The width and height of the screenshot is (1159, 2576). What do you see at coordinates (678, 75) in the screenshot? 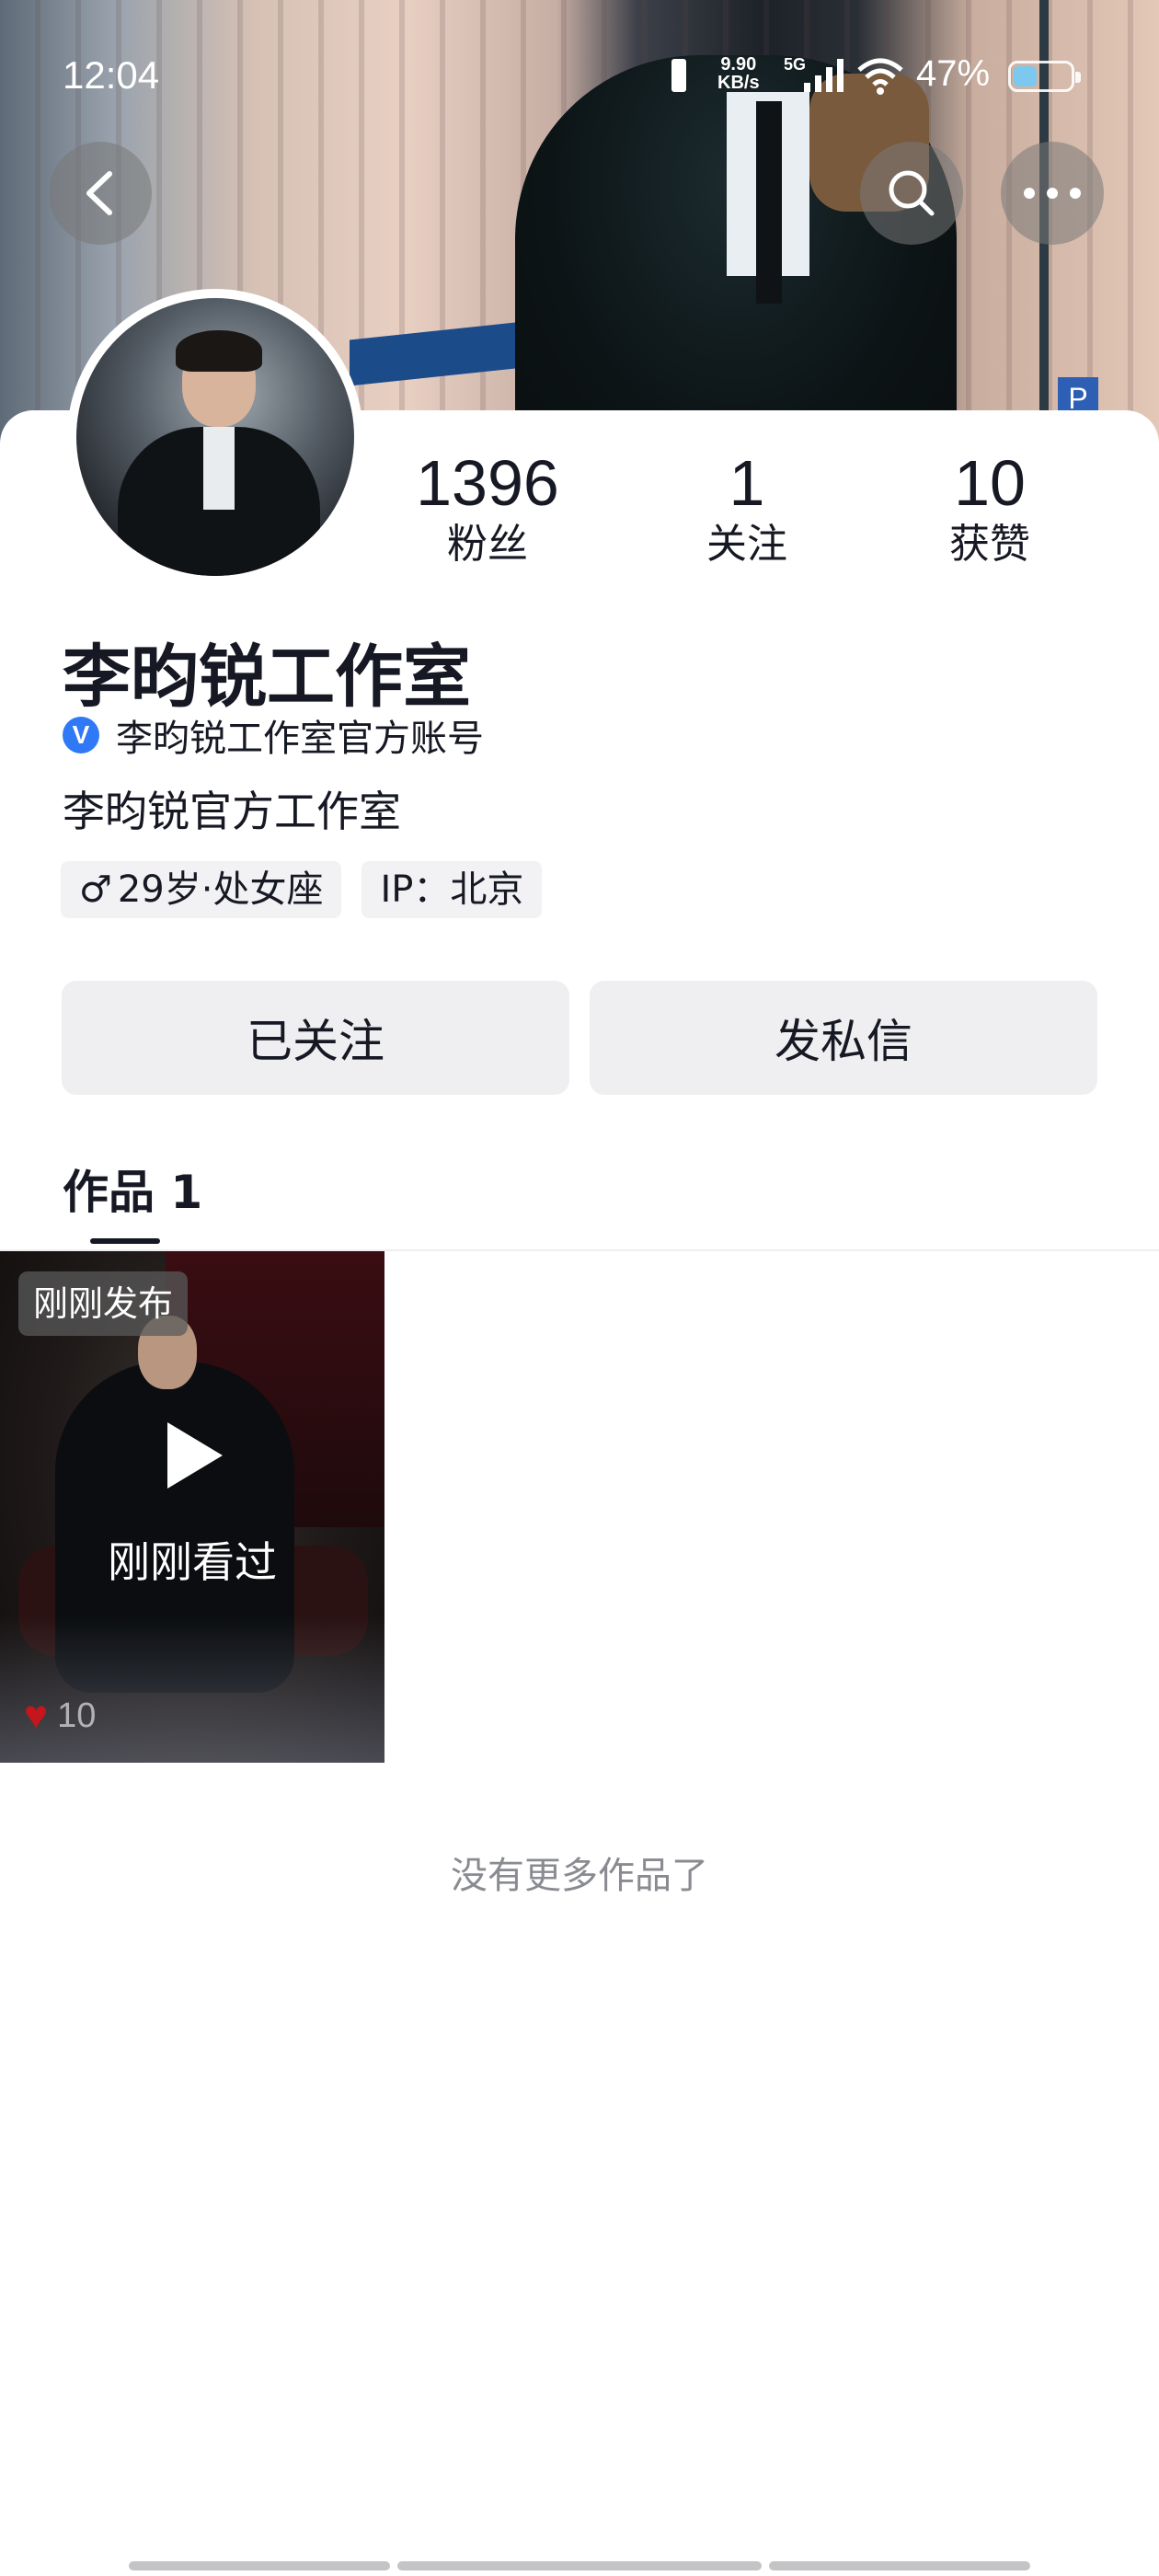
I see `sim-icon` at bounding box center [678, 75].